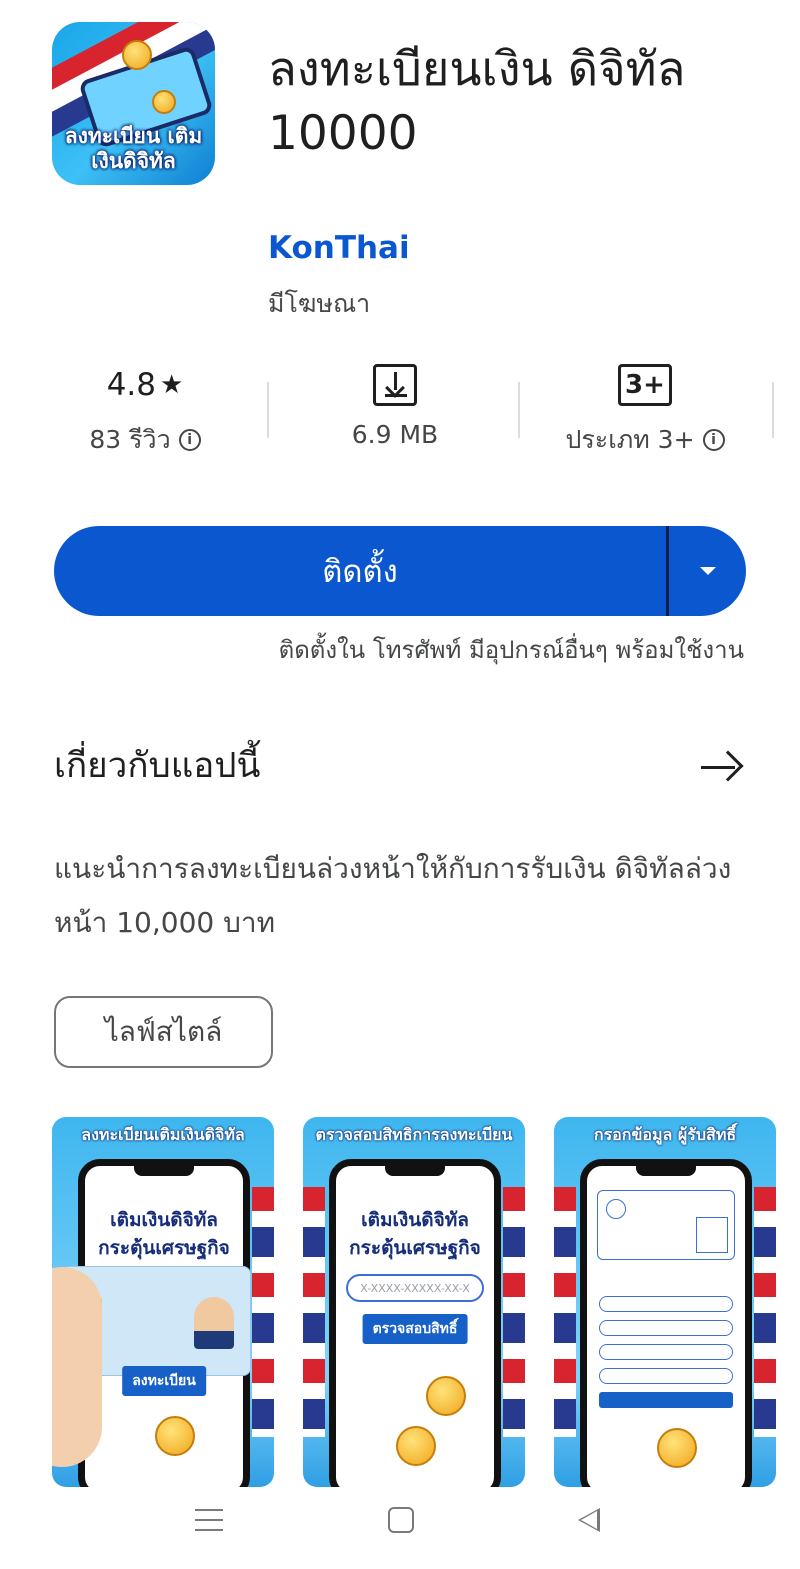 This screenshot has width=800, height=1569. I want to click on about-section-title: เกี่ยวกับแอปนี้, so click(157, 766).